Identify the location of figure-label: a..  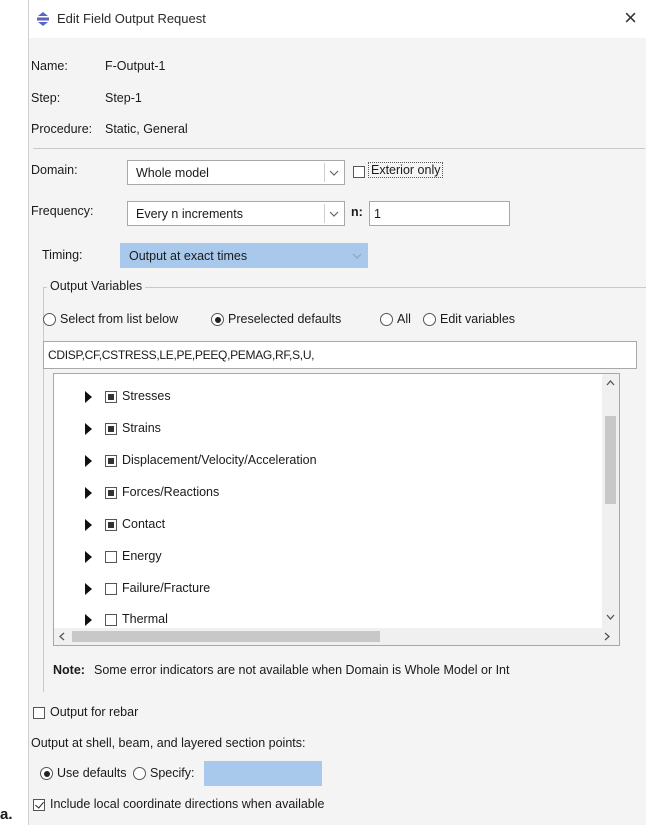
(6, 814).